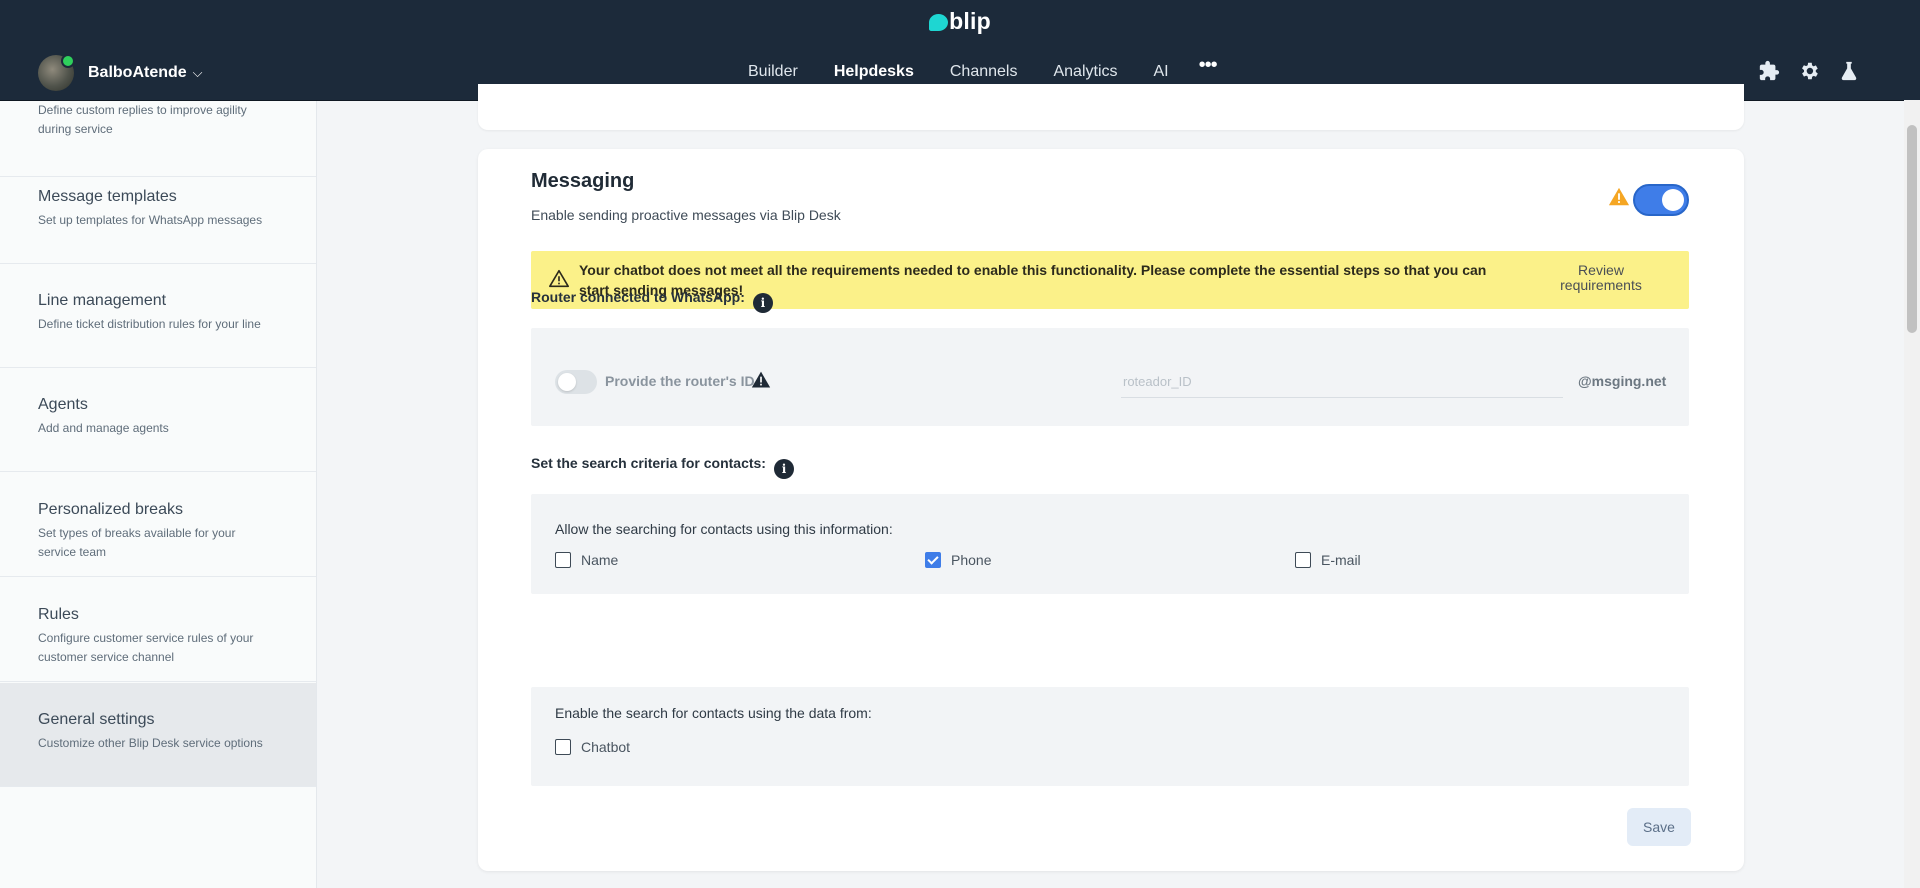 The height and width of the screenshot is (888, 1920). I want to click on name-checkbox: Name, so click(586, 560).